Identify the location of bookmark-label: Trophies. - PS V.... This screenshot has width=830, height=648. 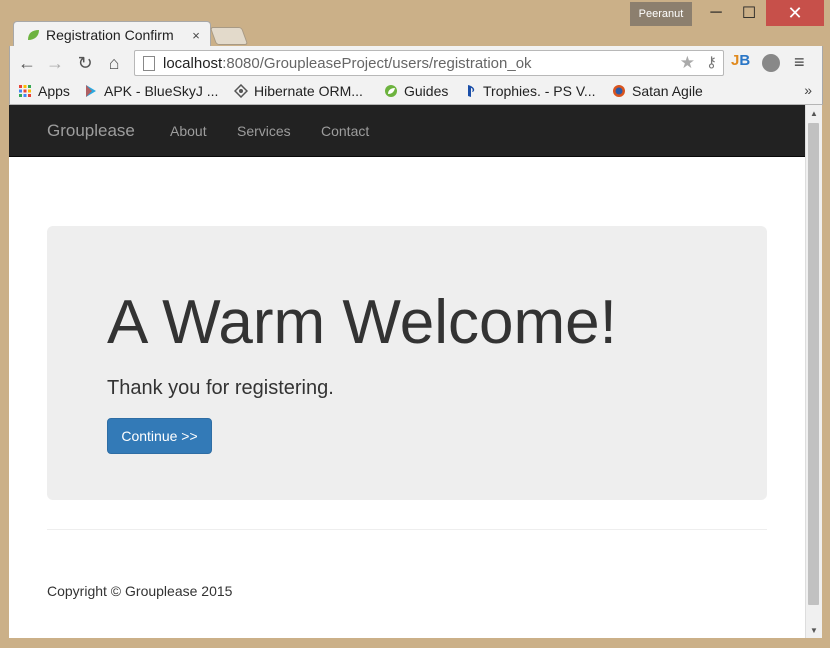
(539, 91).